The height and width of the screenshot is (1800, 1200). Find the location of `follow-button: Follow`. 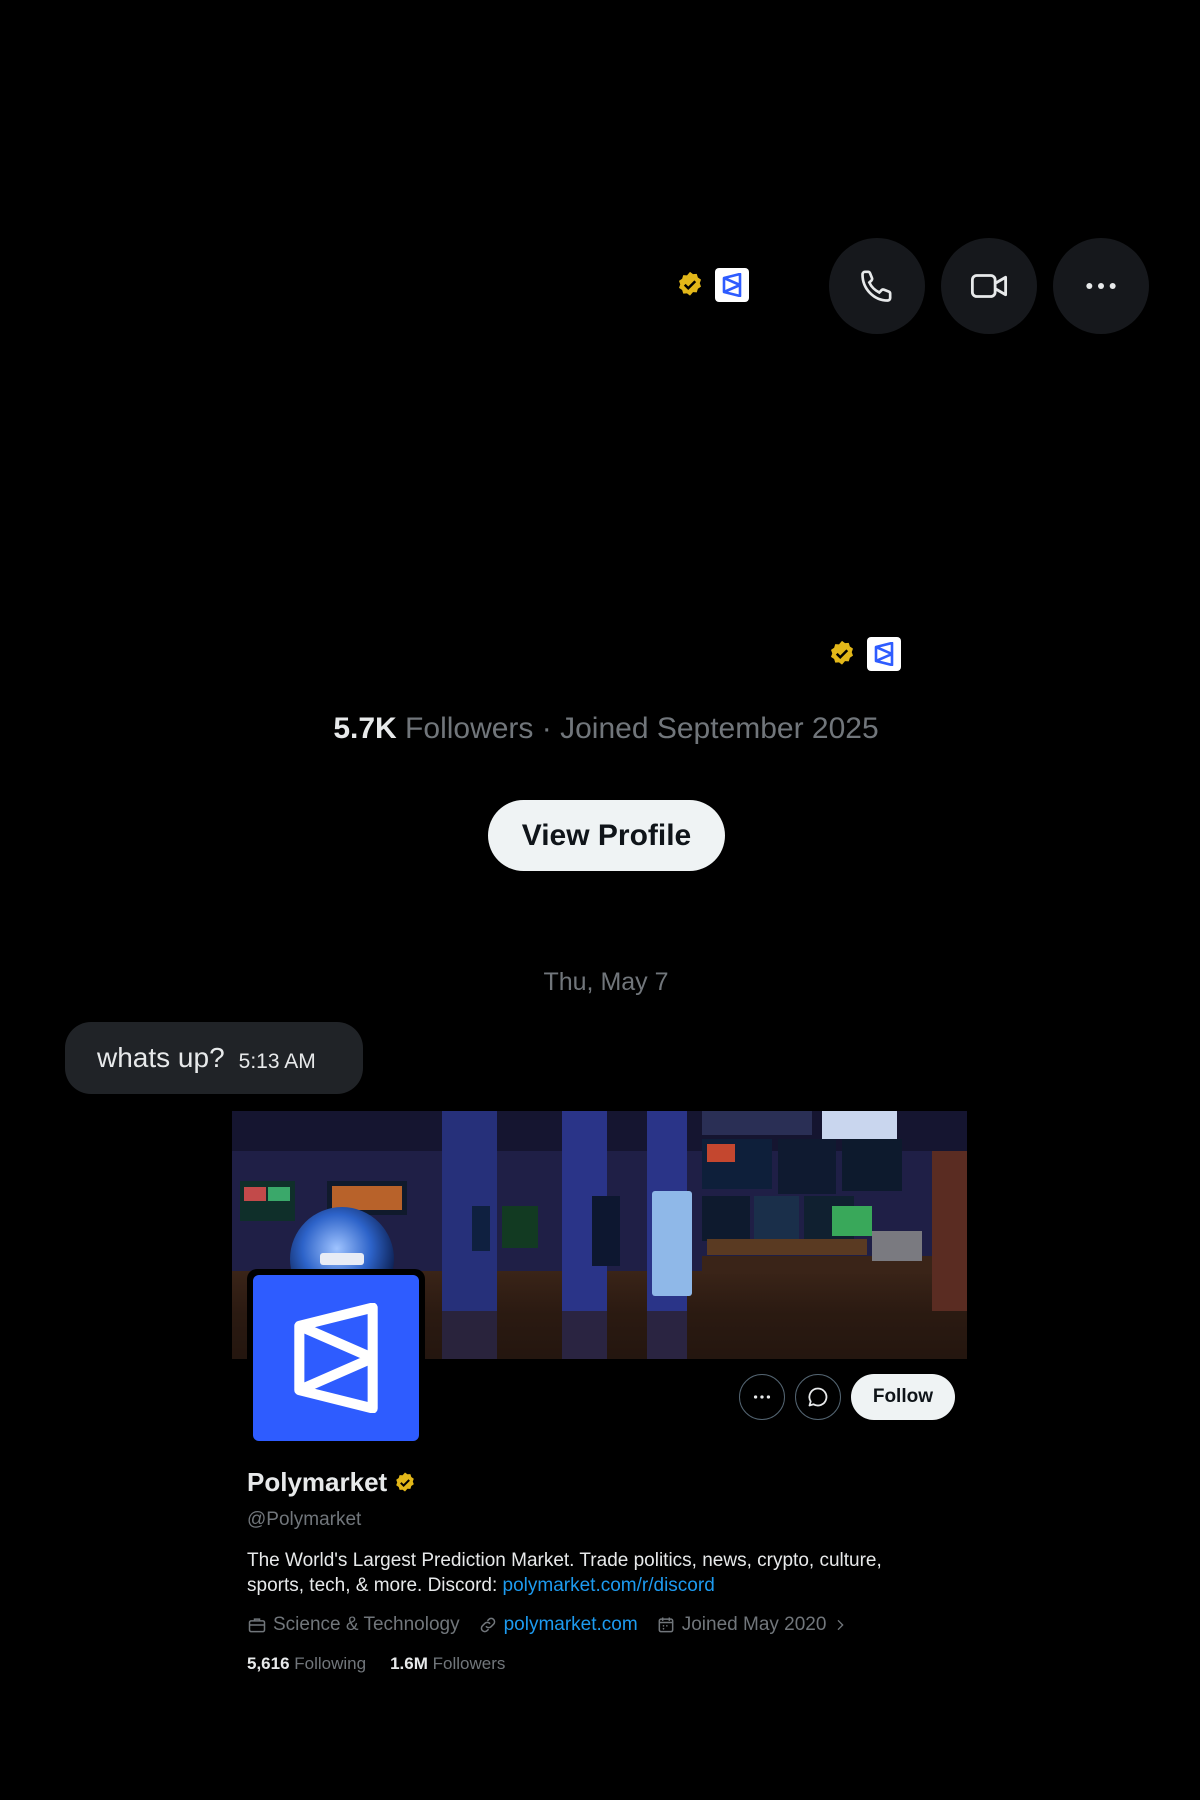

follow-button: Follow is located at coordinates (902, 1397).